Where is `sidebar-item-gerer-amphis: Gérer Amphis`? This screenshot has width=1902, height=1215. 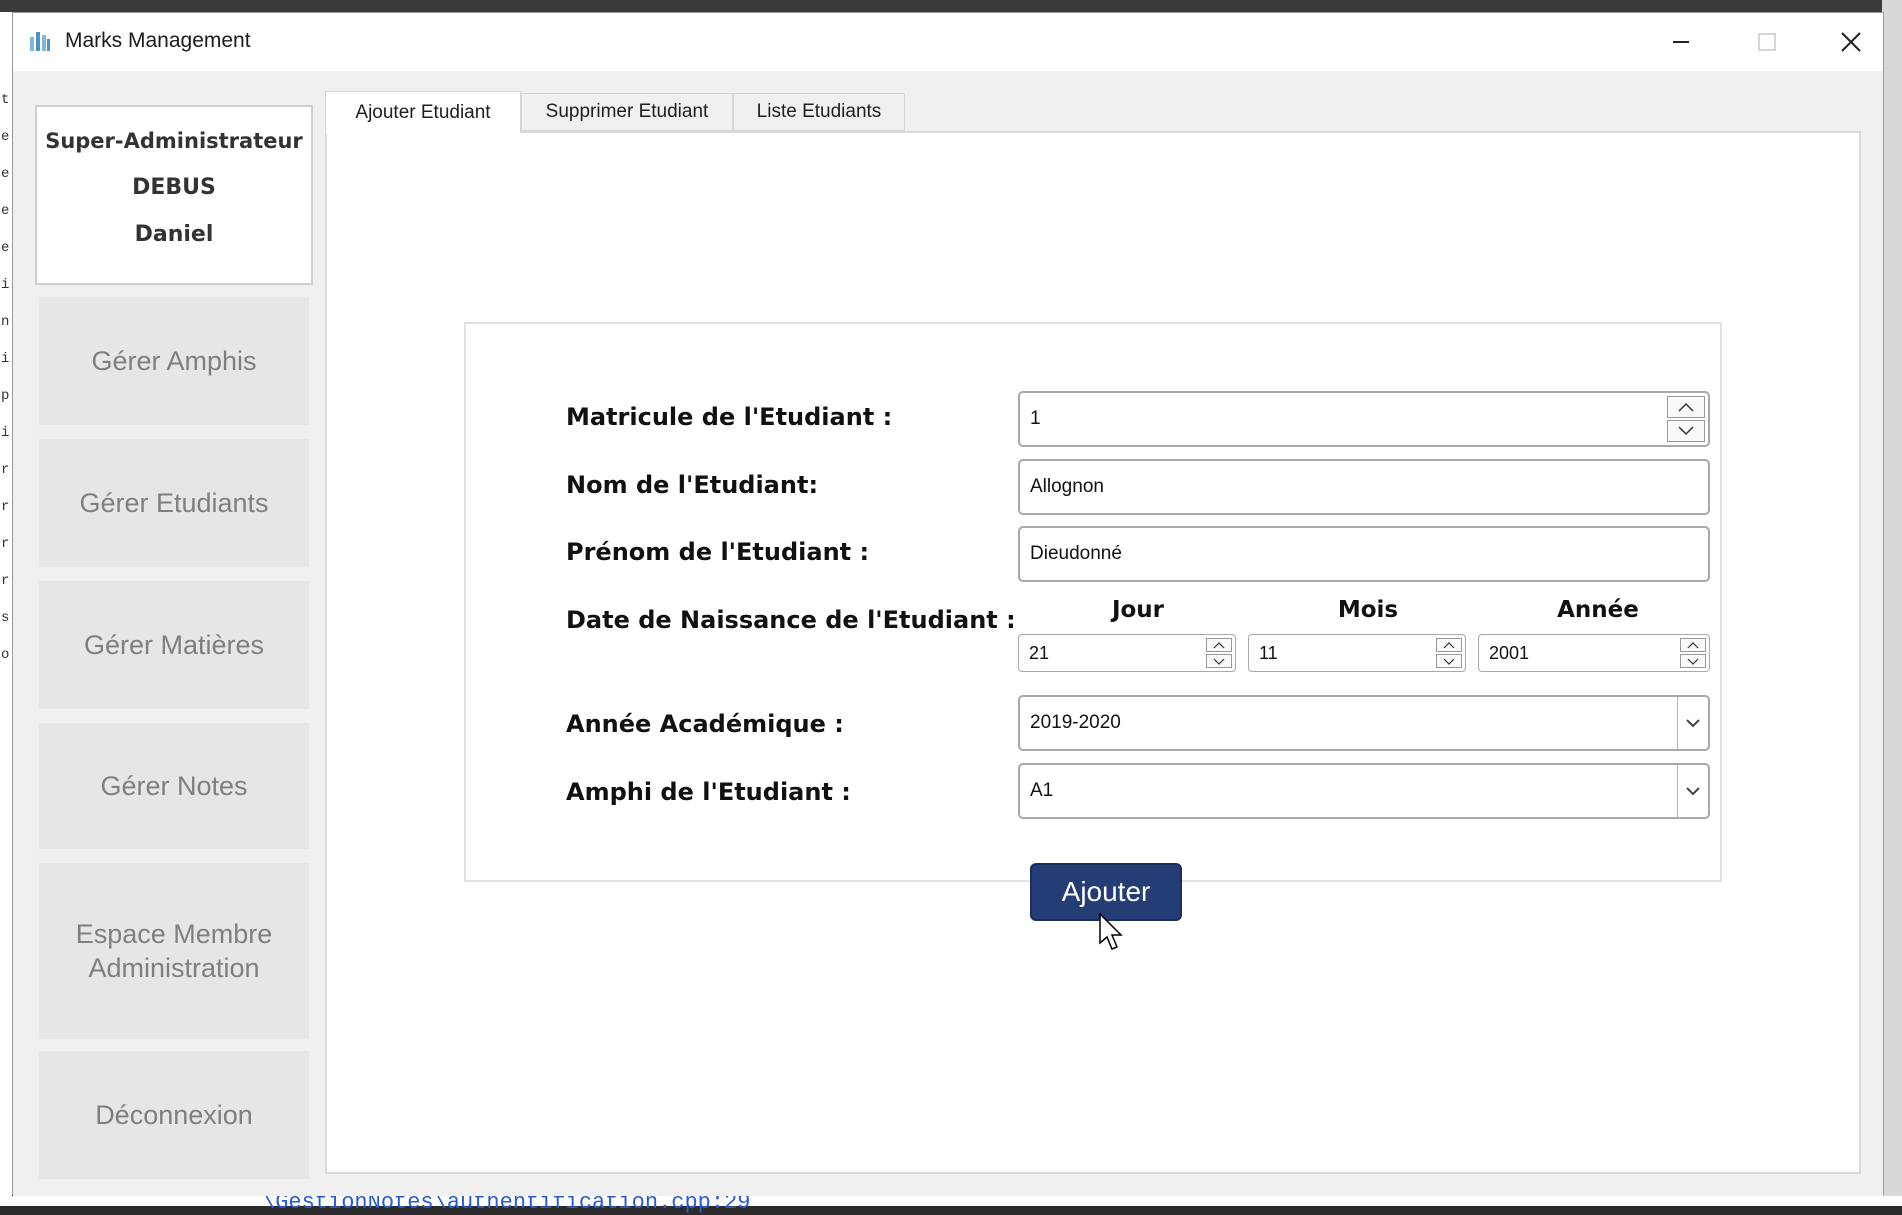 sidebar-item-gerer-amphis: Gérer Amphis is located at coordinates (174, 361).